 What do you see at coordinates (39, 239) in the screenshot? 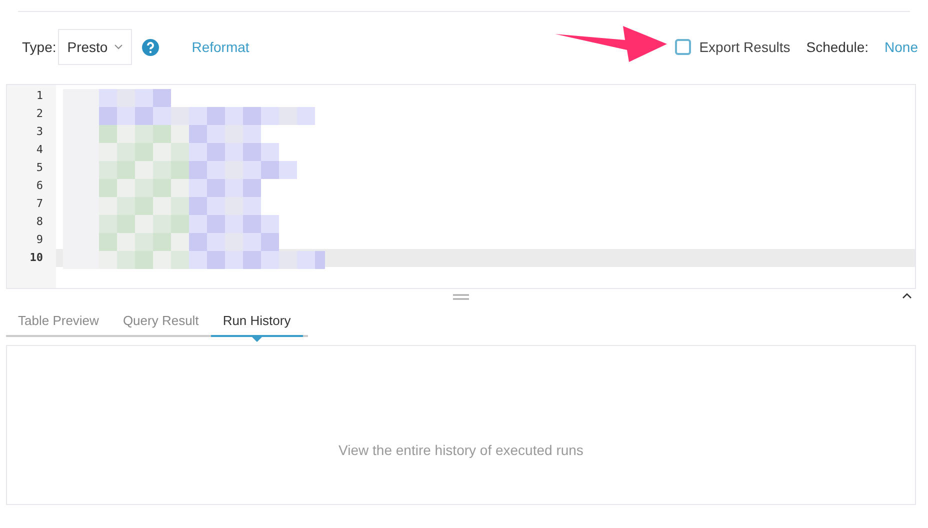
I see `line-number: 9` at bounding box center [39, 239].